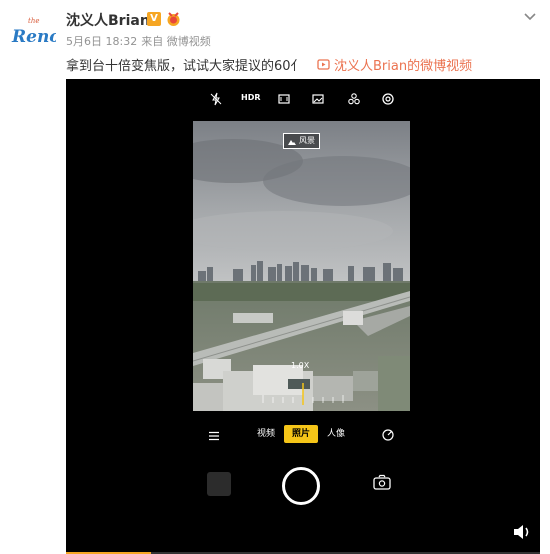 Image resolution: width=550 pixels, height=554 pixels. I want to click on gallery-thumbnail, so click(219, 484).